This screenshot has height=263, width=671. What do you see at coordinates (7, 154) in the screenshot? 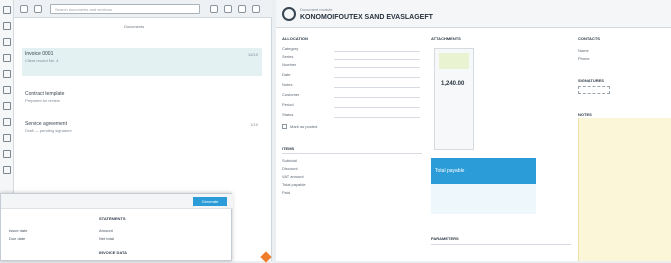
I see `table-icon` at bounding box center [7, 154].